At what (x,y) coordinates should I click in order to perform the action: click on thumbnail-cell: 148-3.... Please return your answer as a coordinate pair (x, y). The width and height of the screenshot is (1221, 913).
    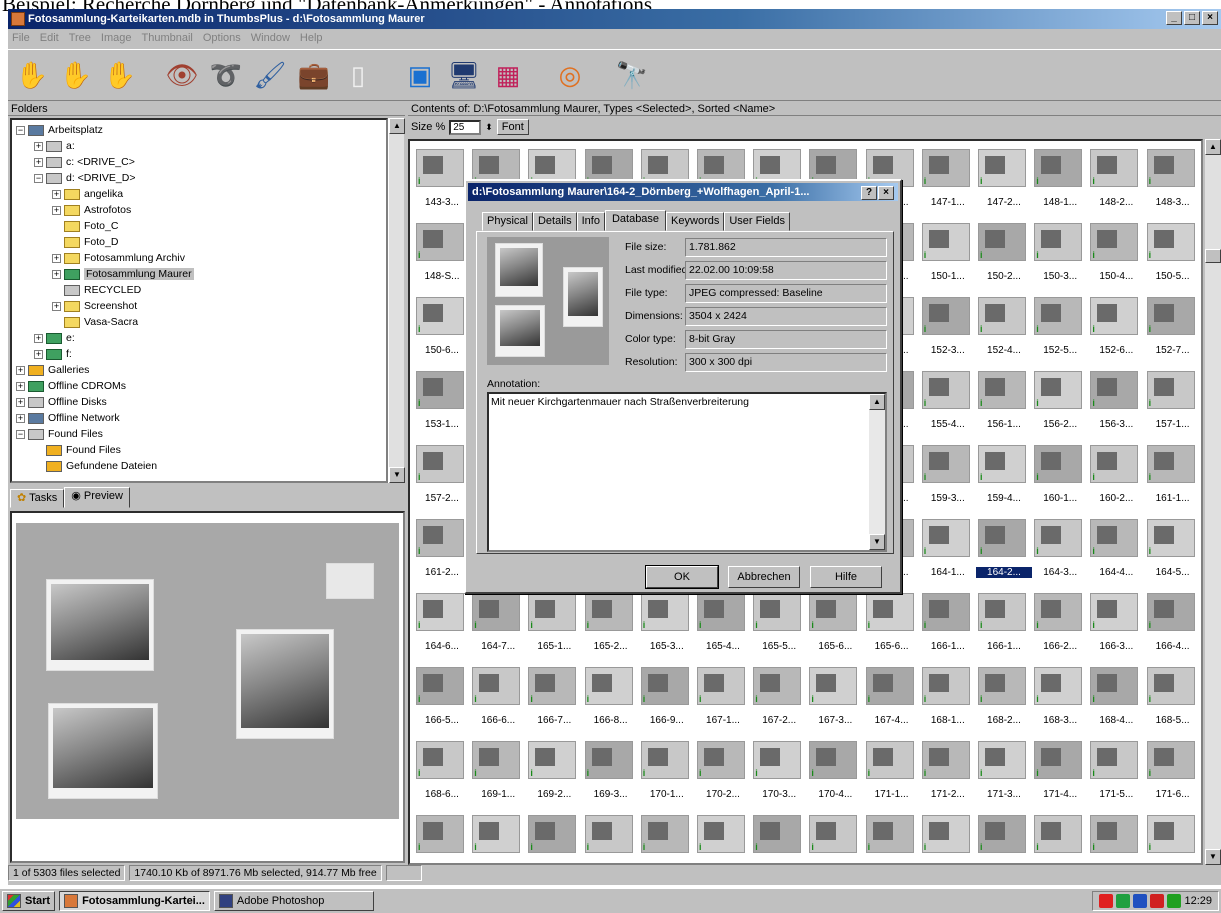
    Looking at the image, I should click on (1173, 184).